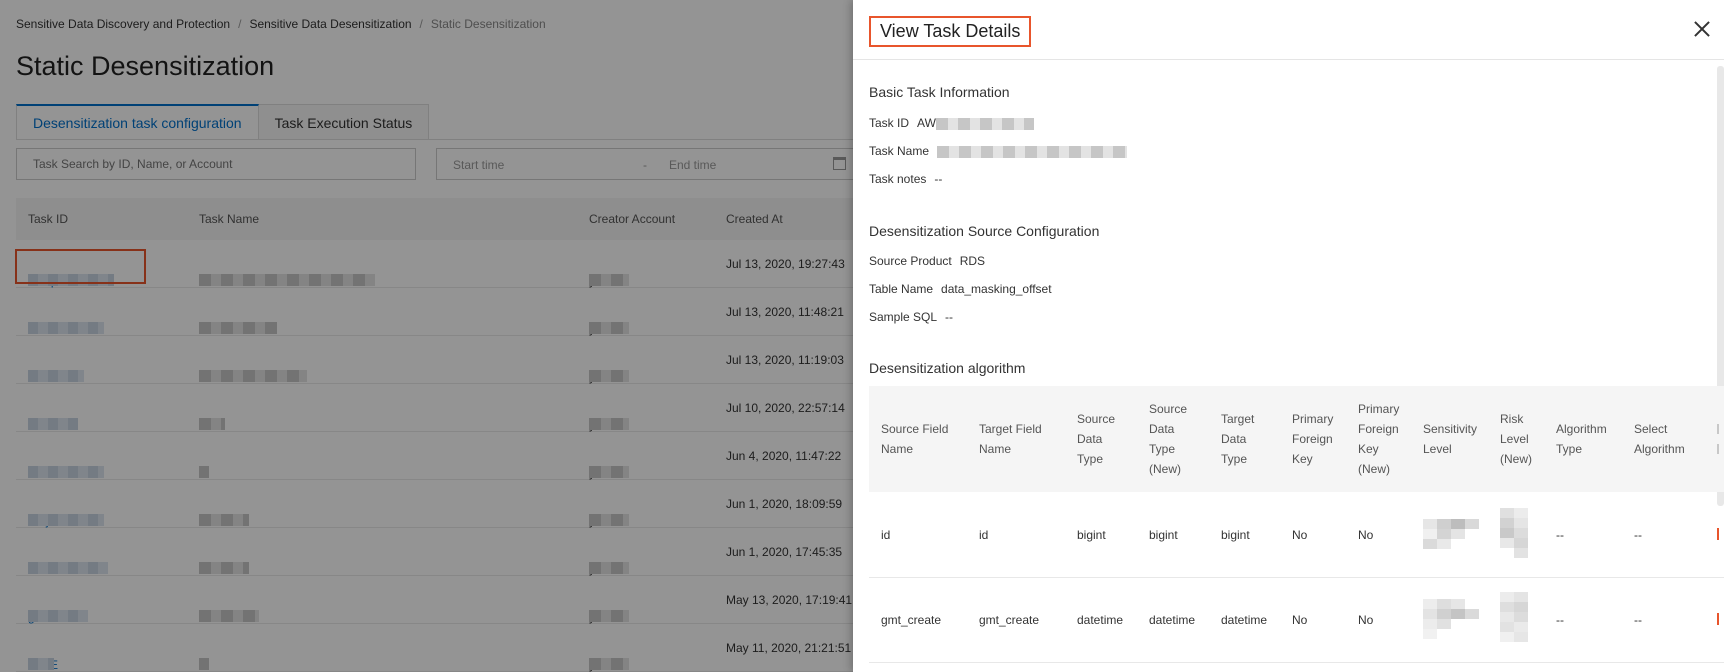 This screenshot has width=1724, height=672. I want to click on task-name-row: Task Name, so click(998, 151).